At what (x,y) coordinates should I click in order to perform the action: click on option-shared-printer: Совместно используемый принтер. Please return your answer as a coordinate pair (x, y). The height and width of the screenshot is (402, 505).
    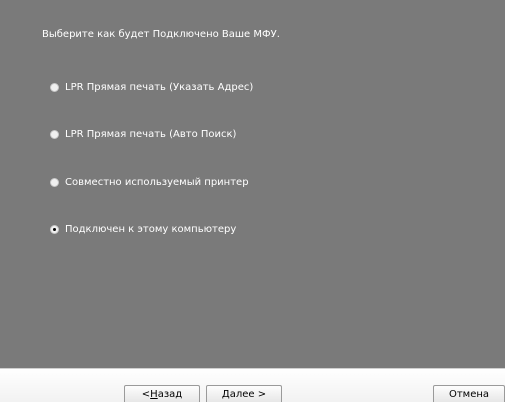
    Looking at the image, I should click on (149, 182).